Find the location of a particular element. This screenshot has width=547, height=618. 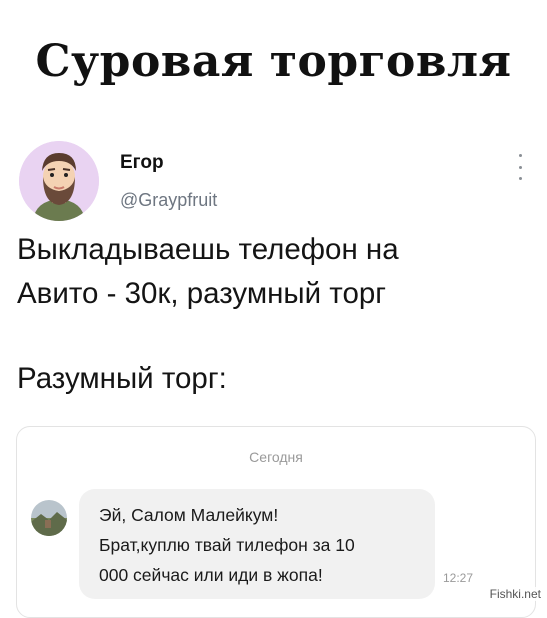

sender-avatar is located at coordinates (49, 518).